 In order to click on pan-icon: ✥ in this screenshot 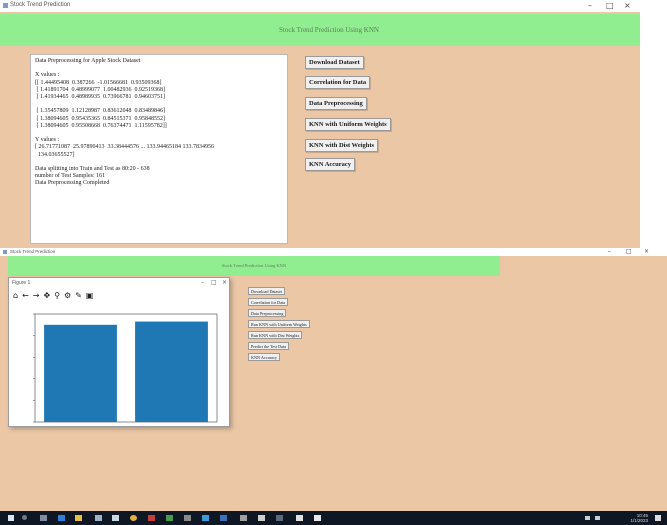, I will do `click(46, 296)`.